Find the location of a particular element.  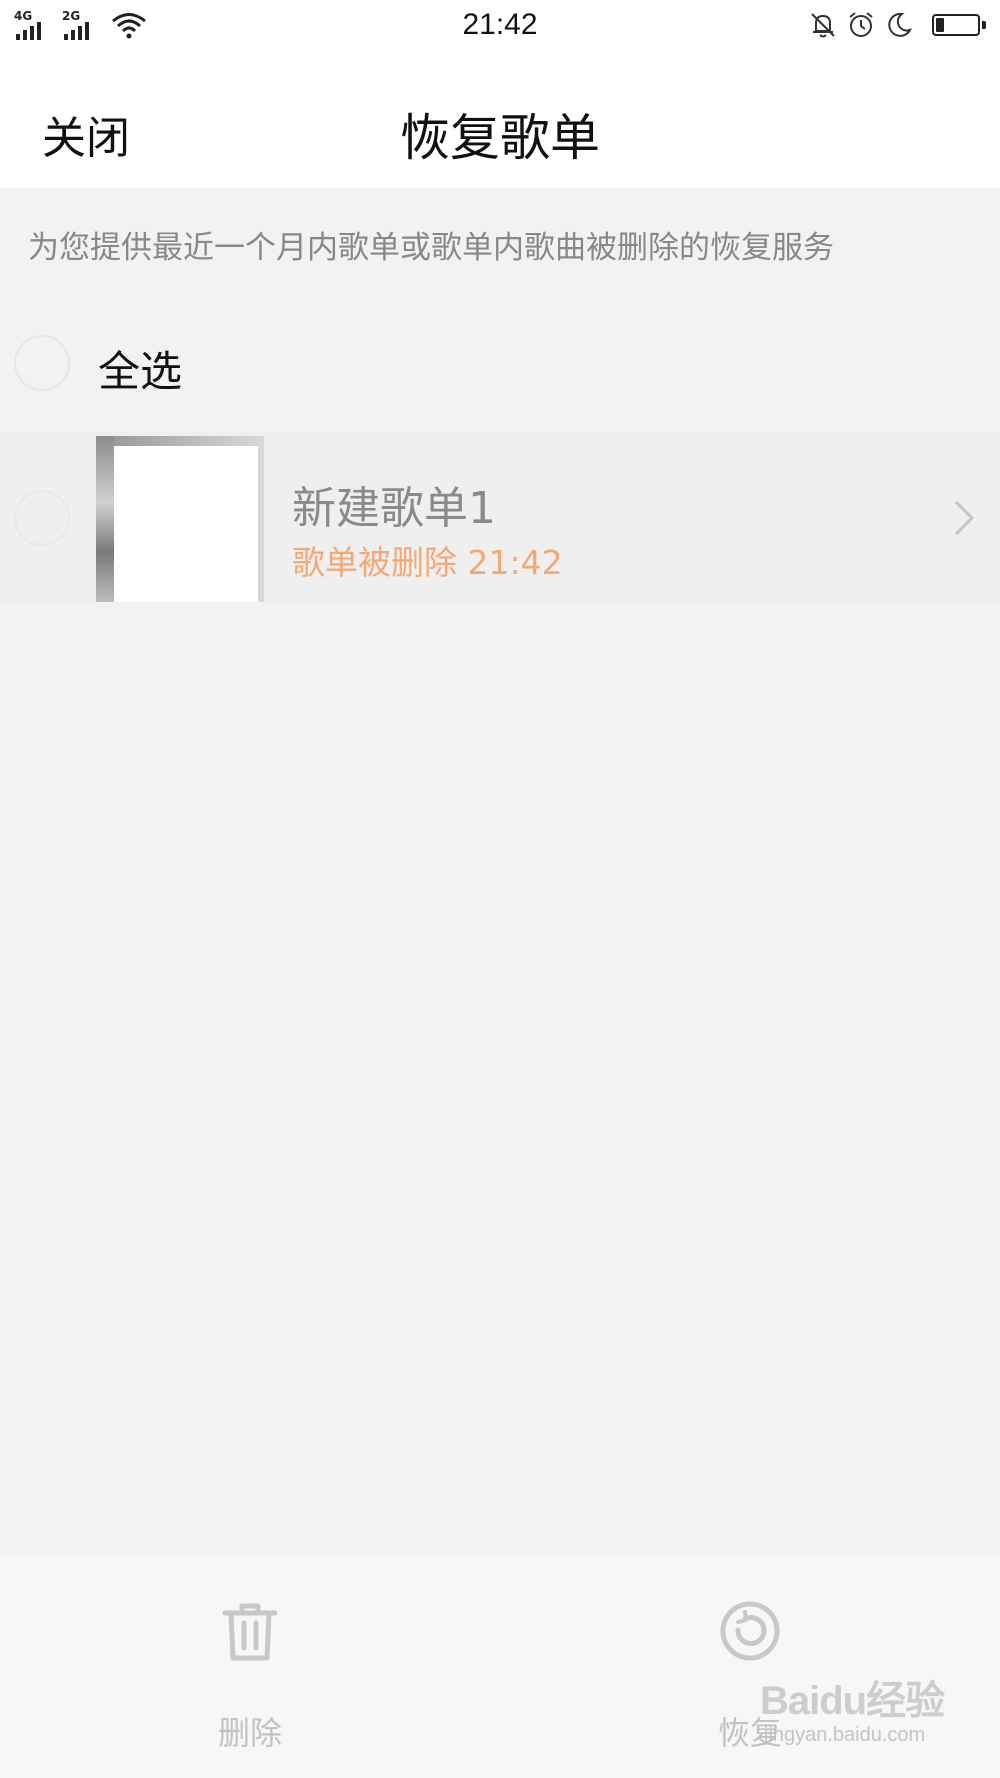

page-title: 恢复歌单 is located at coordinates (500, 138).